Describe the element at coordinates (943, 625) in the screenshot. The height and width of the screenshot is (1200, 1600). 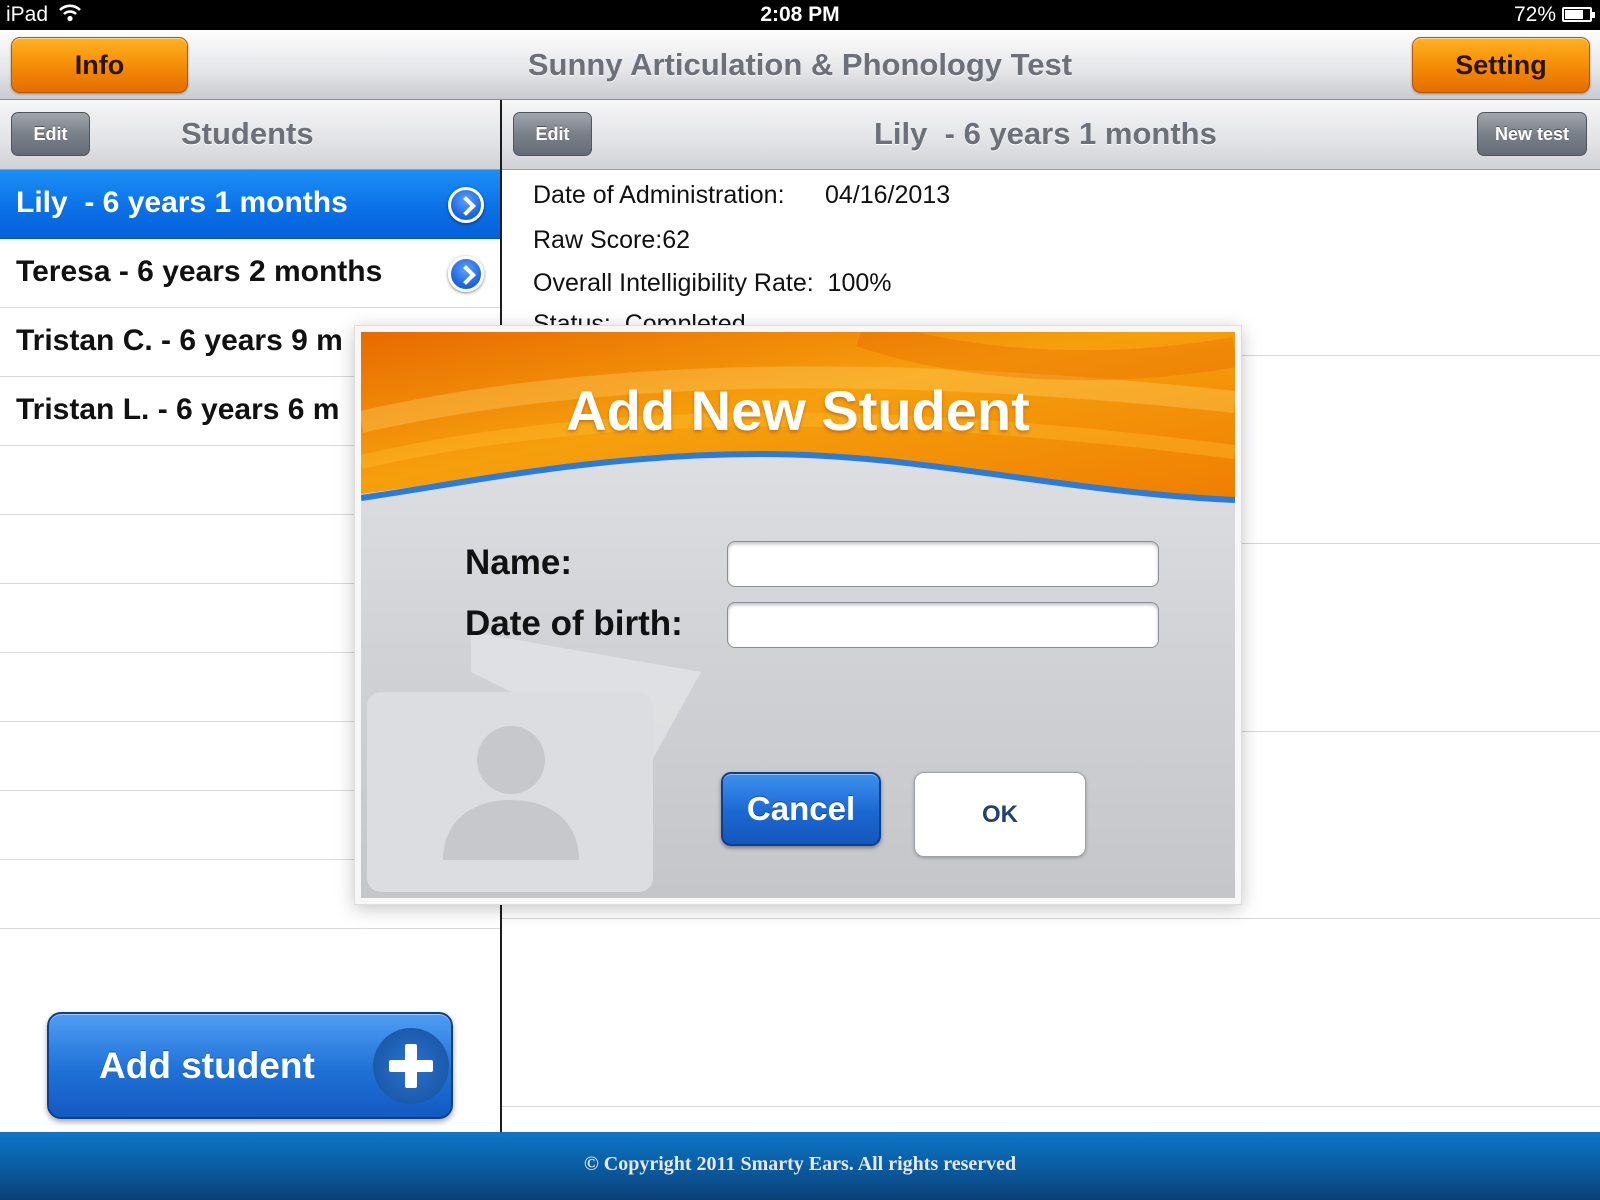
I see `date-of-birth-input` at that location.